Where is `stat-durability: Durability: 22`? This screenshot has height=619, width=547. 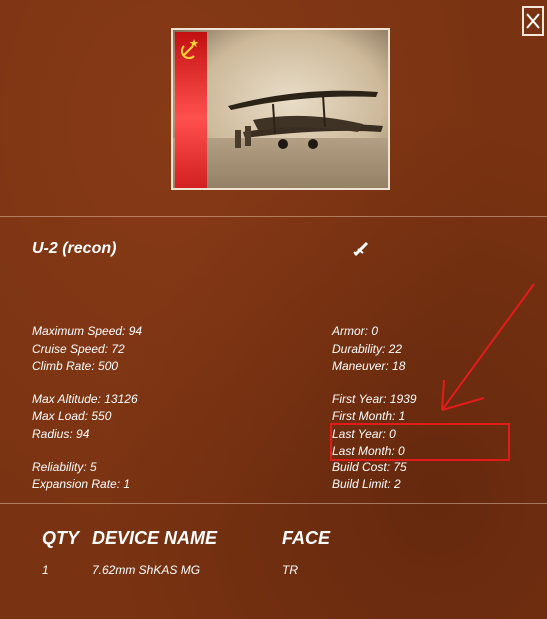
stat-durability: Durability: 22 is located at coordinates (367, 349).